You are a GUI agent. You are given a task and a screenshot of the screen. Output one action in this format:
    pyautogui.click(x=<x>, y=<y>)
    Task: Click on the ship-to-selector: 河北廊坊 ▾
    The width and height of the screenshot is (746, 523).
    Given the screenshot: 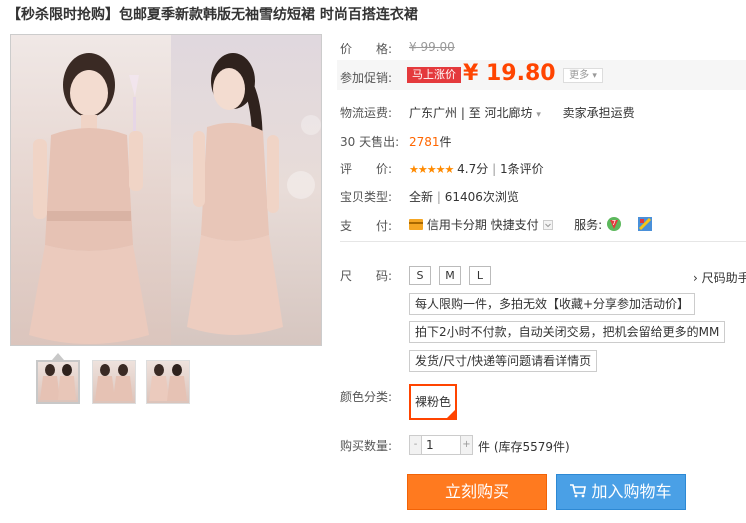 What is the action you would take?
    pyautogui.click(x=513, y=113)
    